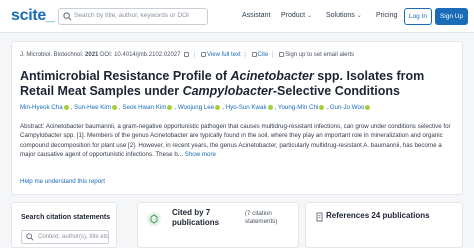  Describe the element at coordinates (140, 55) in the screenshot. I see `doi: DOI: 10.4014/jmb.2102.02027` at that location.